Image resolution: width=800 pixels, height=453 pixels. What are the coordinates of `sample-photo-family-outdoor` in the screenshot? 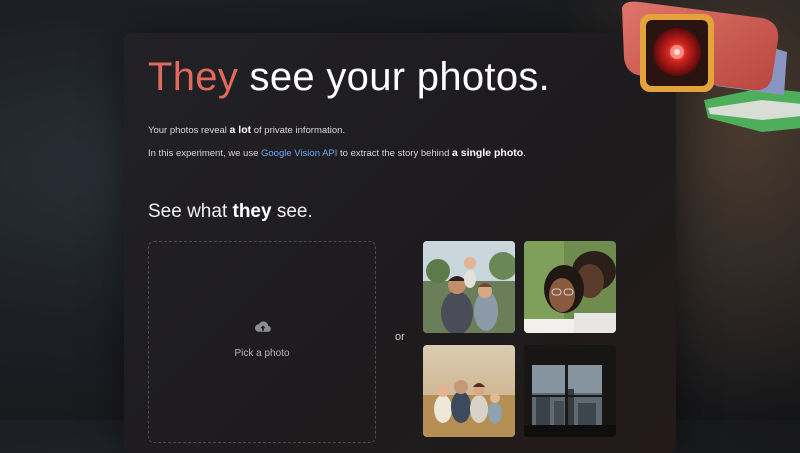 It's located at (469, 287).